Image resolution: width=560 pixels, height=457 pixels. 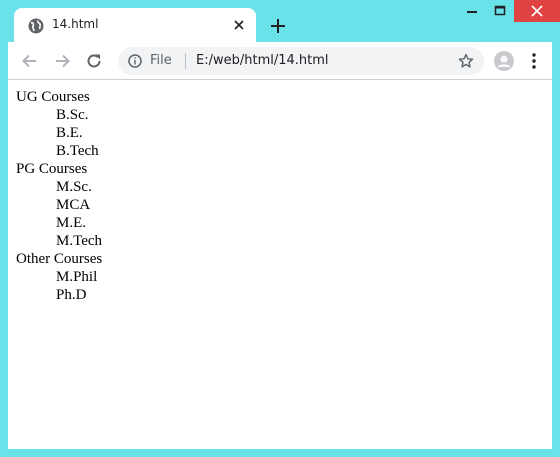 I want to click on more-vertical-icon, so click(x=534, y=61).